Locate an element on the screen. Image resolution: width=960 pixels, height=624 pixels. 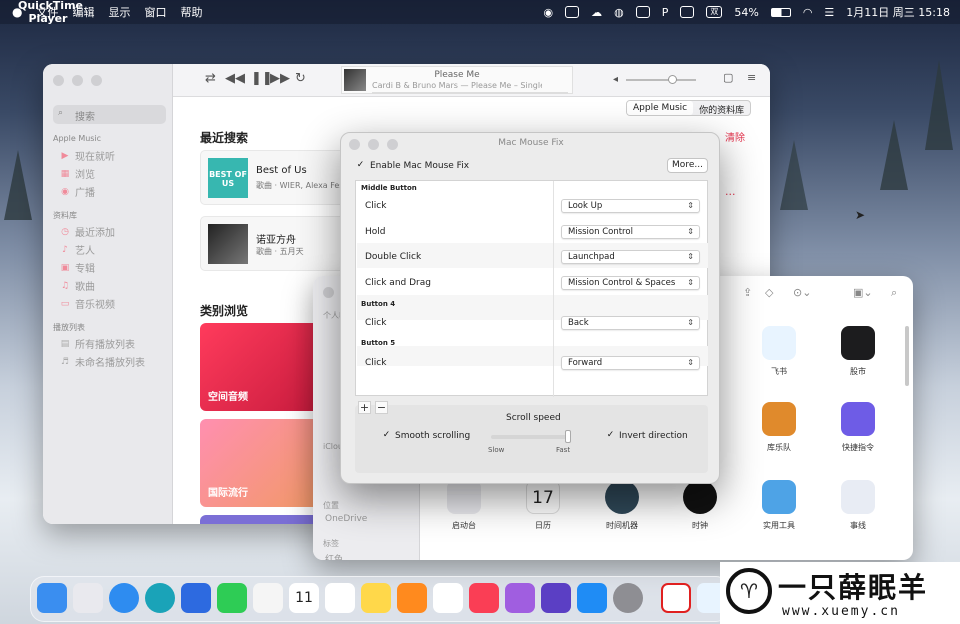
books-icon is located at coordinates (412, 598).